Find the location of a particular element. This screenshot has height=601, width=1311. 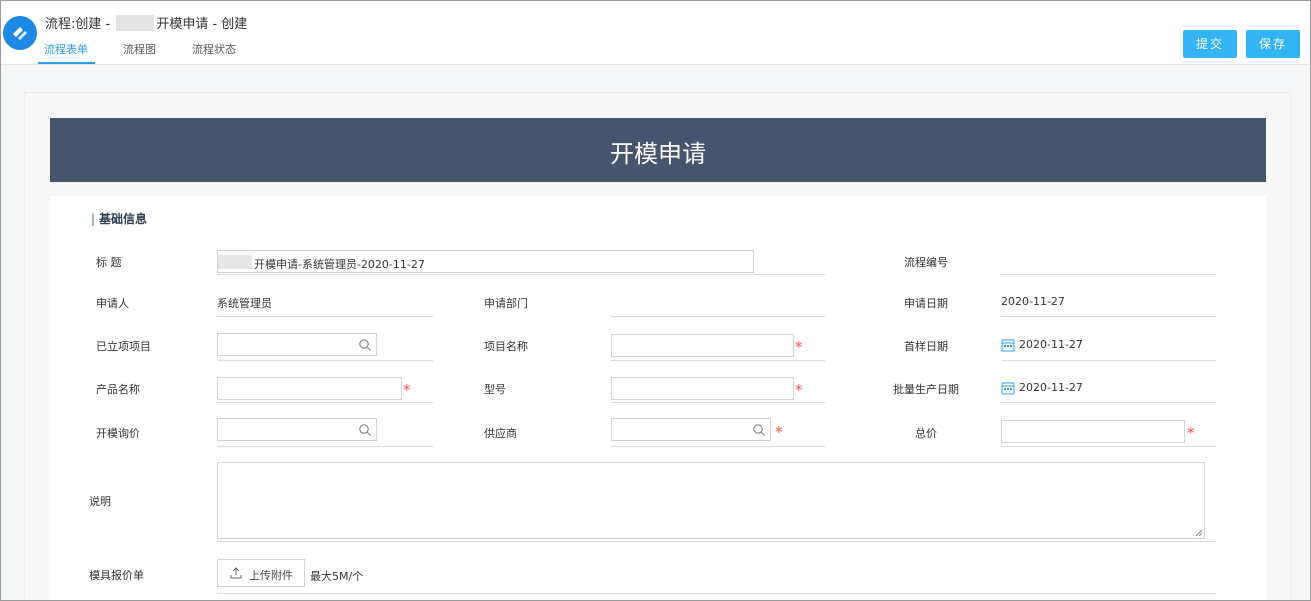

process-no-field is located at coordinates (1108, 274).